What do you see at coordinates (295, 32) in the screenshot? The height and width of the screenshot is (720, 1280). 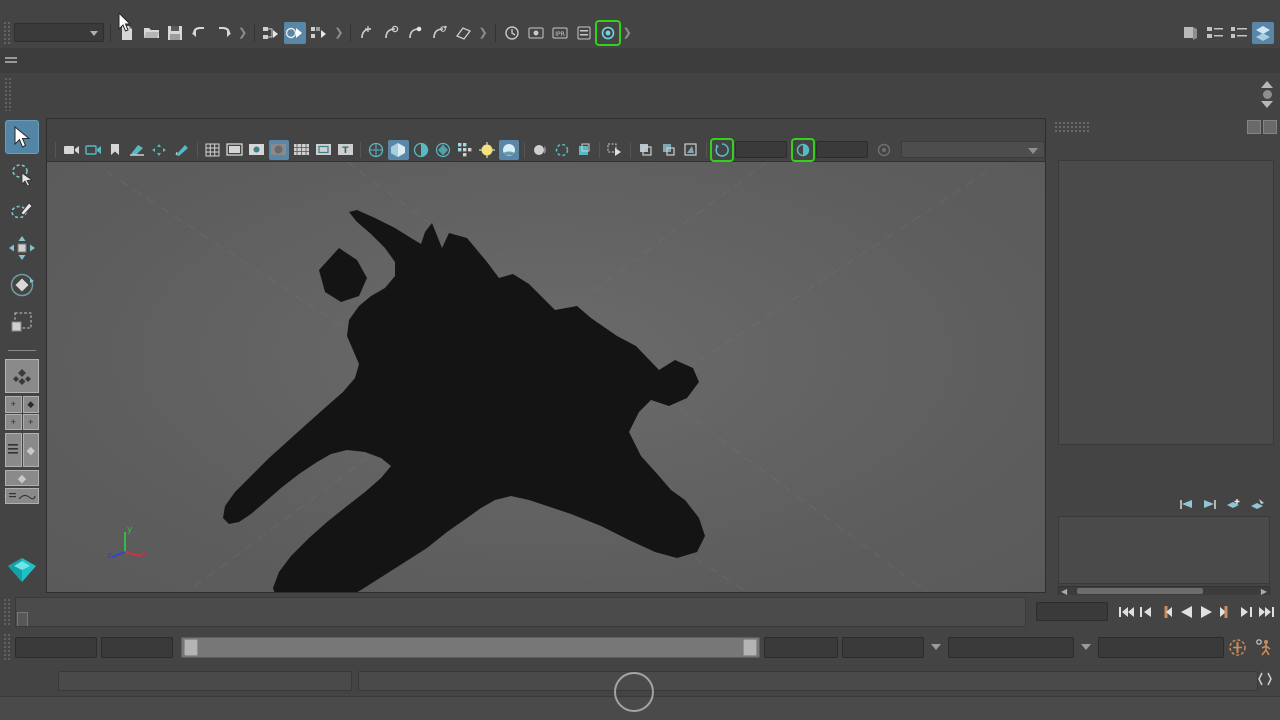 I see `select-object-icon` at bounding box center [295, 32].